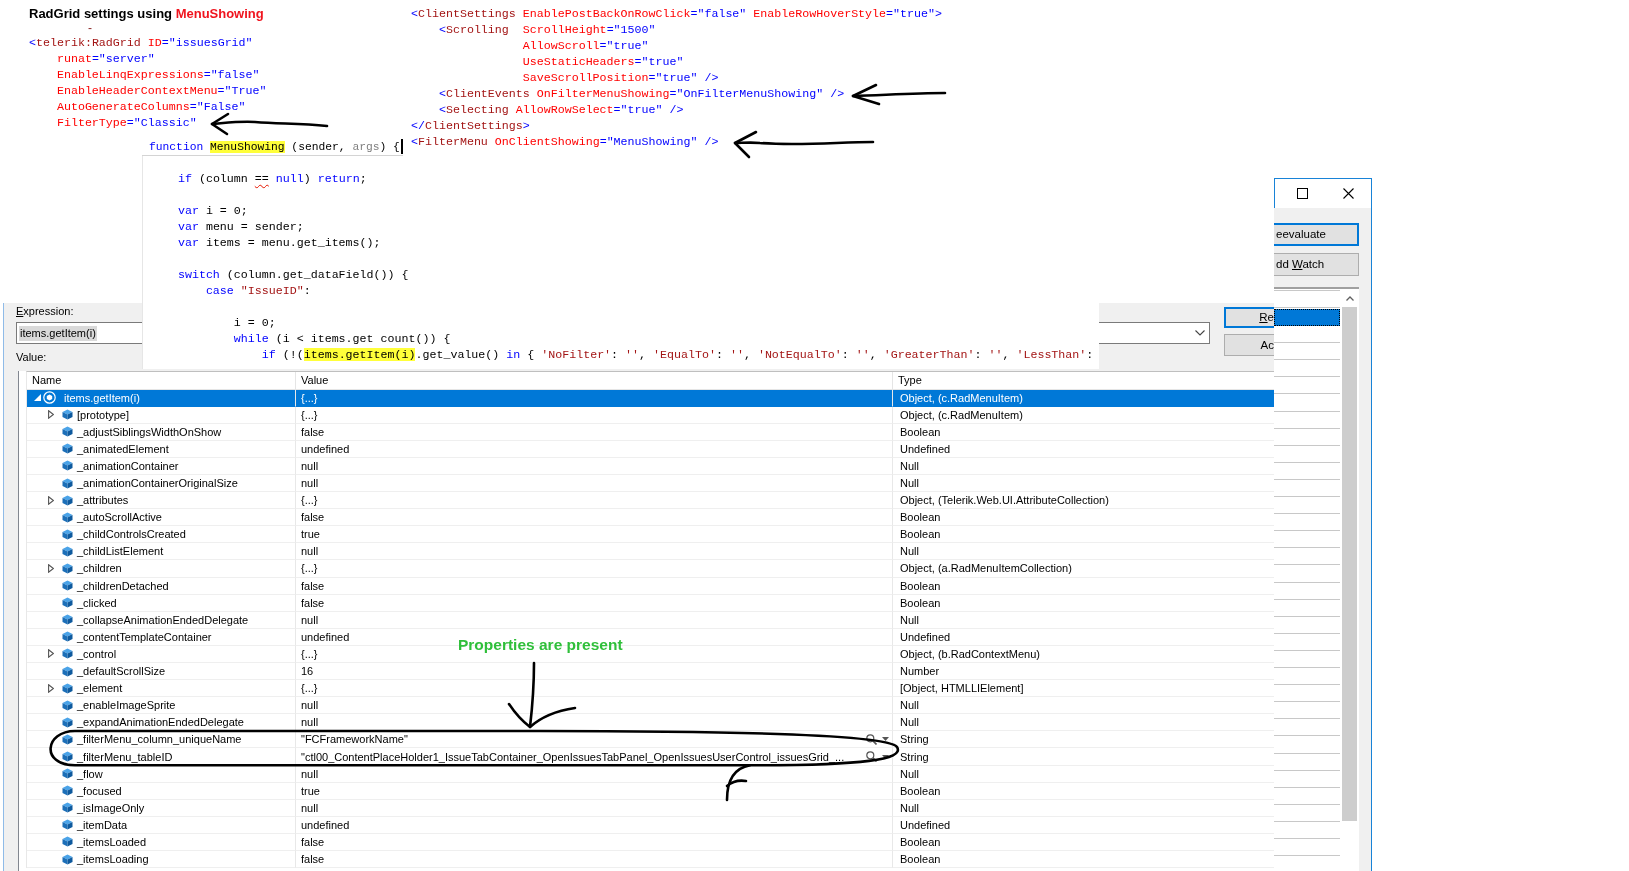 The height and width of the screenshot is (871, 1629). What do you see at coordinates (45, 311) in the screenshot?
I see `expression-label: Expression:` at bounding box center [45, 311].